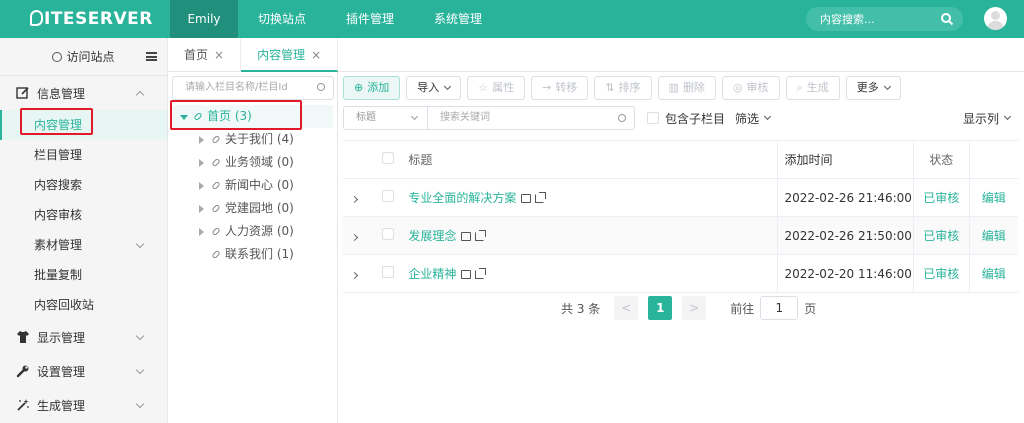  Describe the element at coordinates (385, 118) in the screenshot. I see `field-select: 标题` at that location.